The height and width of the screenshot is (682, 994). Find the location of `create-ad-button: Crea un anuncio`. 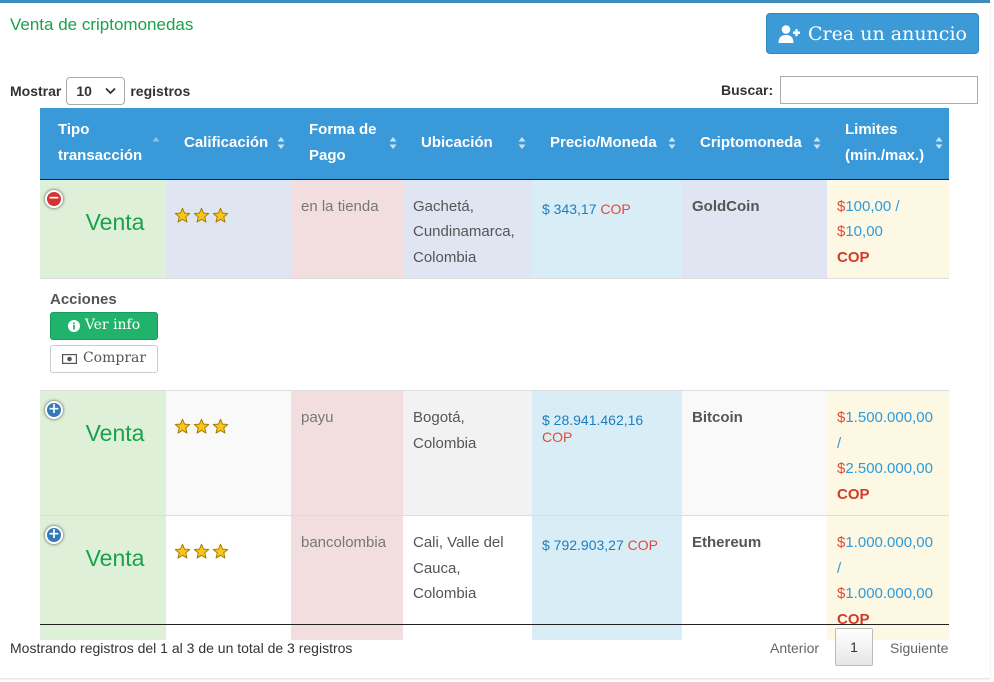

create-ad-button: Crea un anuncio is located at coordinates (872, 33).